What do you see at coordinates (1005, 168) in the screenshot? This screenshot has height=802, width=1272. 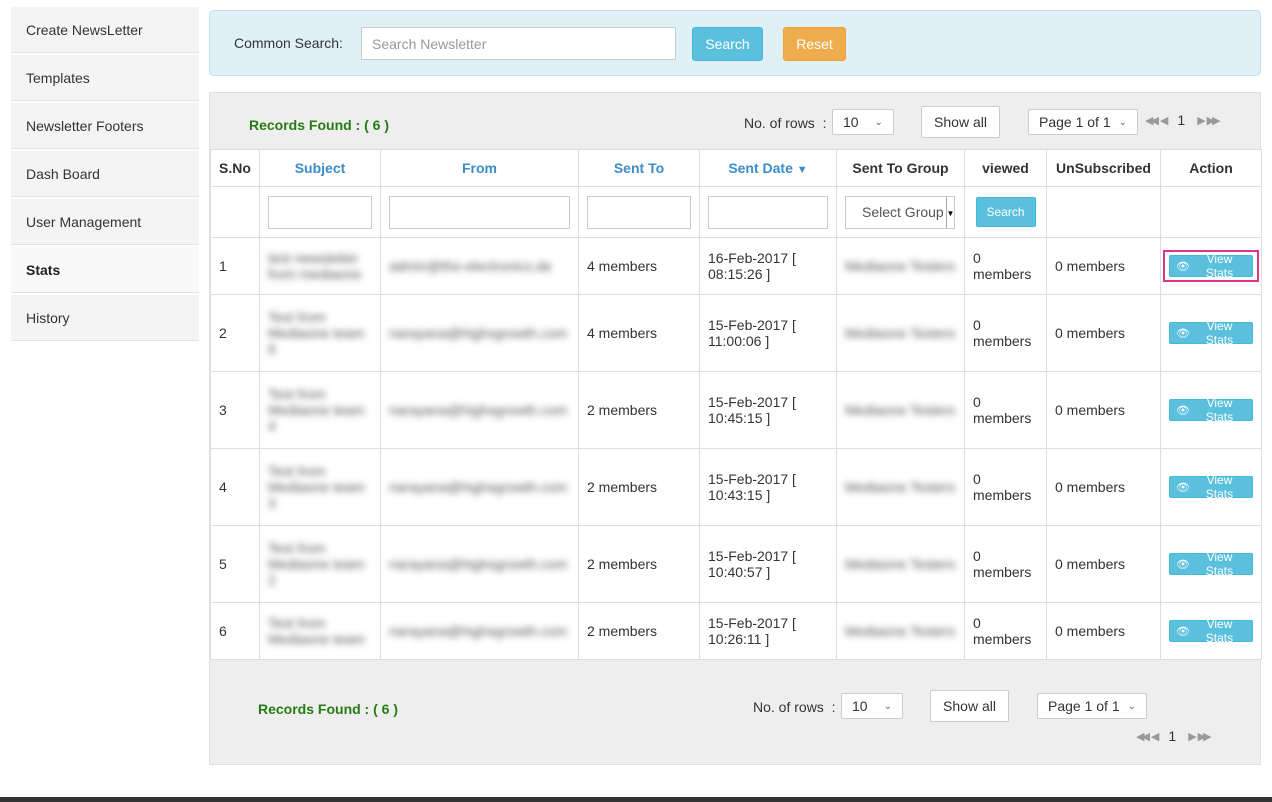 I see `col-header-viewed: viewed` at bounding box center [1005, 168].